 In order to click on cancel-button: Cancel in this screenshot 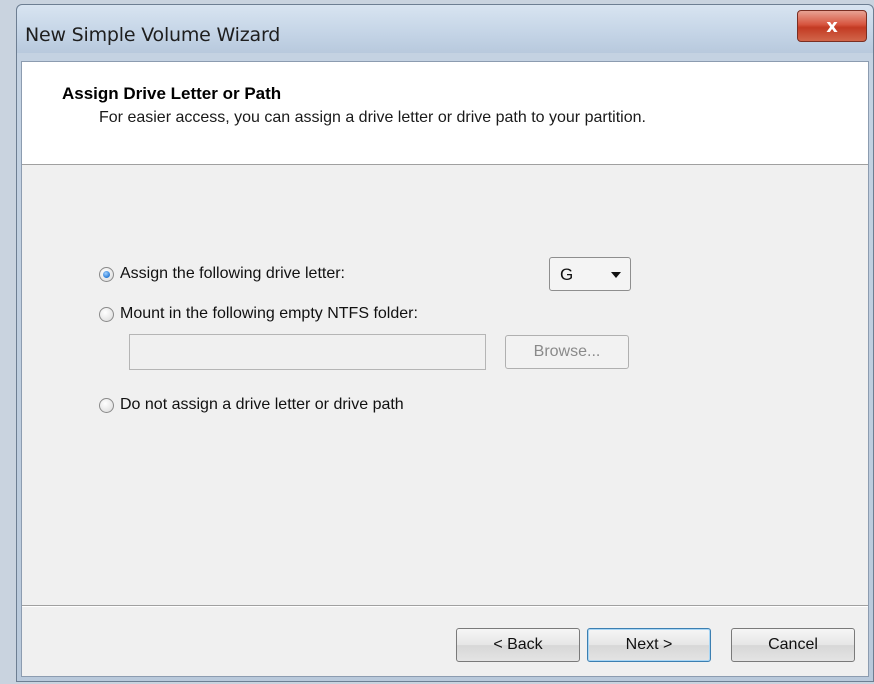, I will do `click(793, 645)`.